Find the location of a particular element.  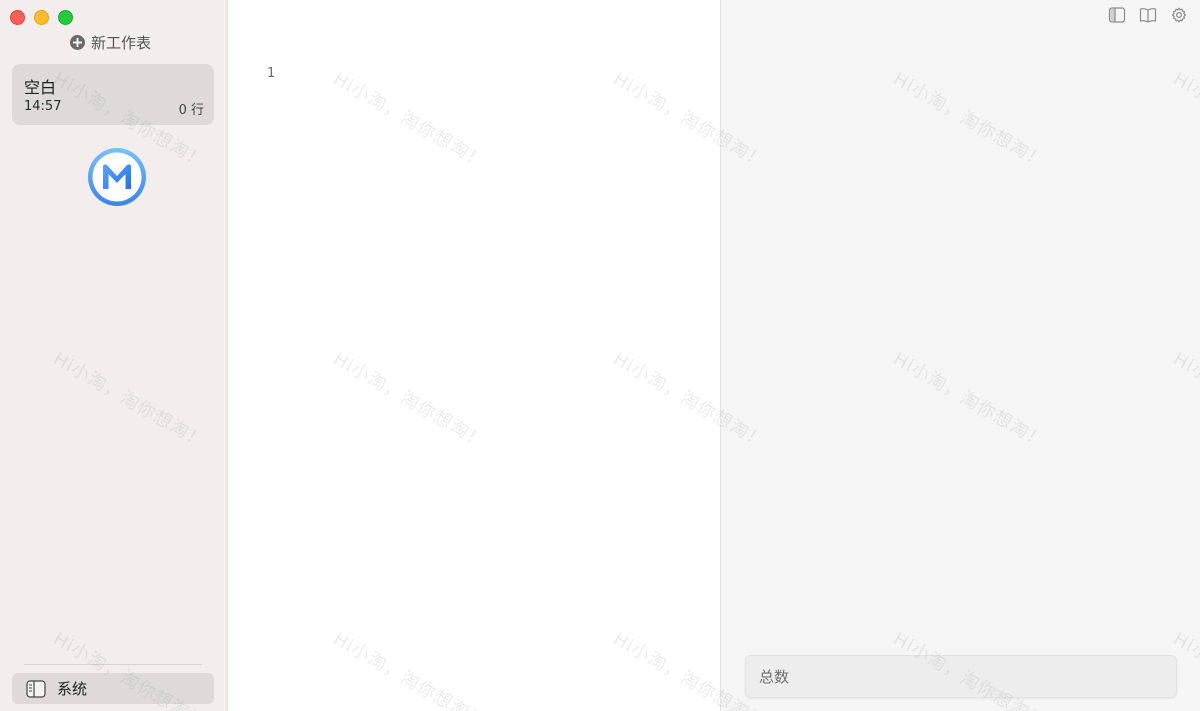

sidebar-item-label: 系统 is located at coordinates (72, 689).